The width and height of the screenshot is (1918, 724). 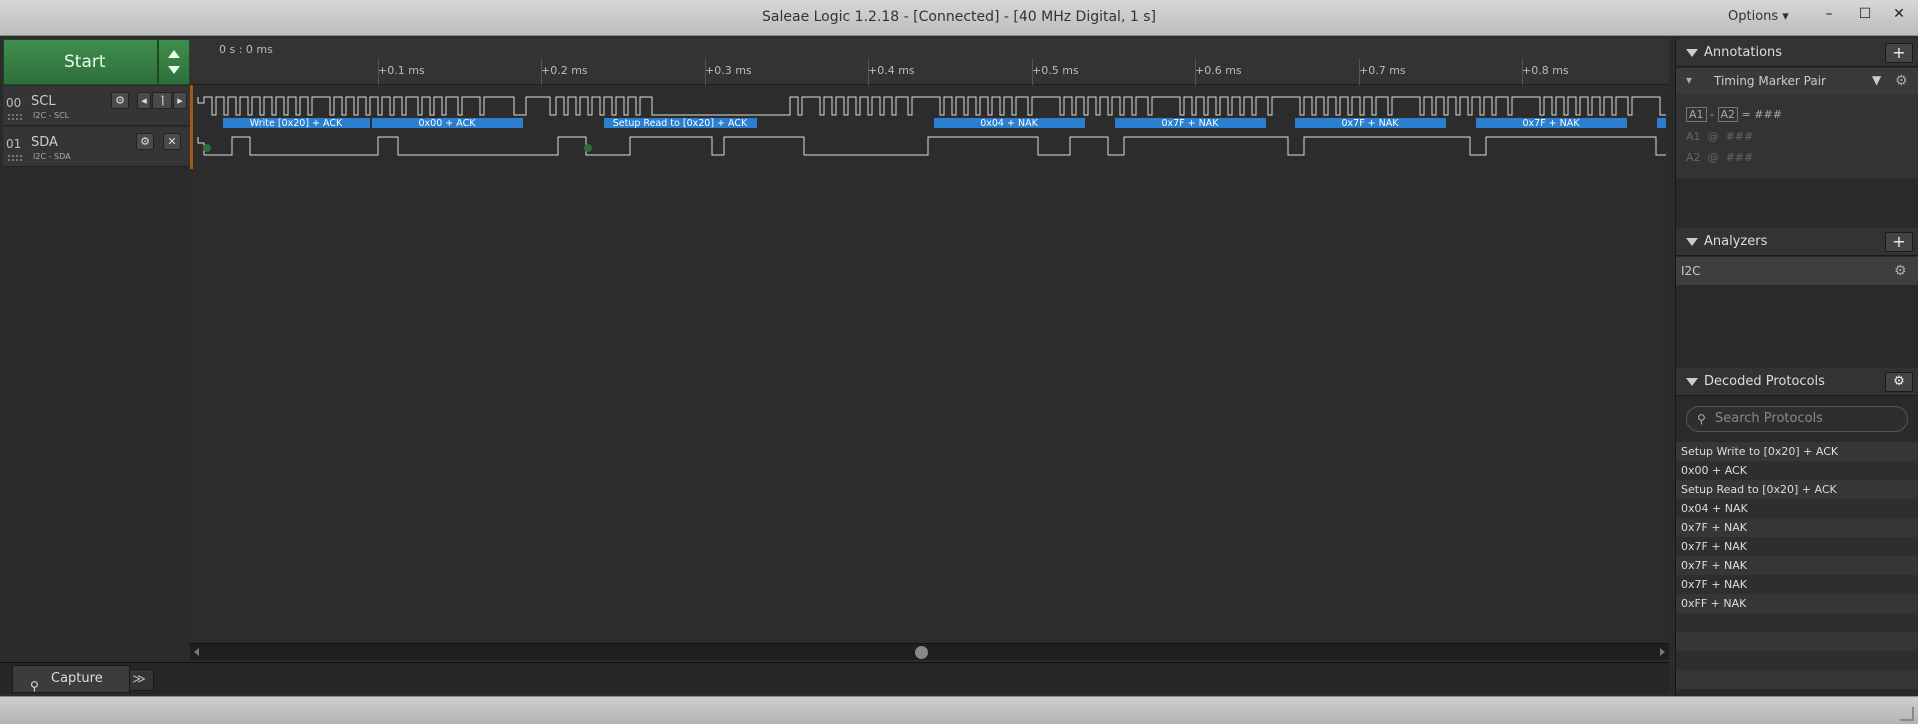 I want to click on start-button: Start, so click(x=80, y=62).